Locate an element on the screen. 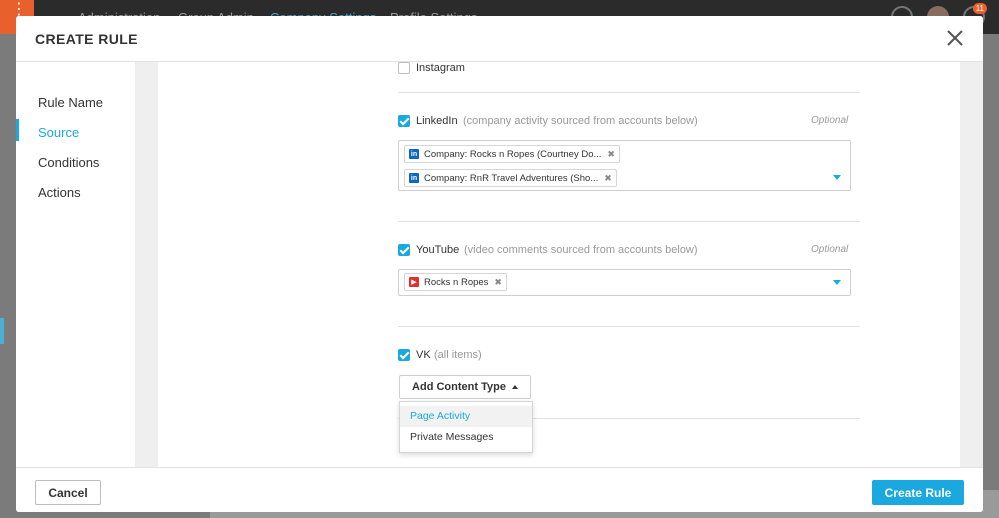  caret-up-icon is located at coordinates (514, 387).